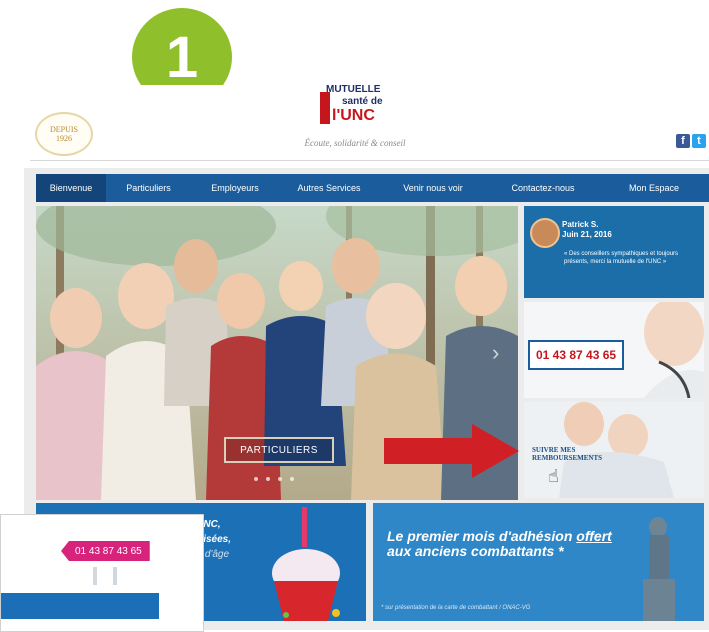 The height and width of the screenshot is (632, 709). What do you see at coordinates (102, 573) in the screenshot?
I see `zoom-inset-card: 01 43 87 43 65` at bounding box center [102, 573].